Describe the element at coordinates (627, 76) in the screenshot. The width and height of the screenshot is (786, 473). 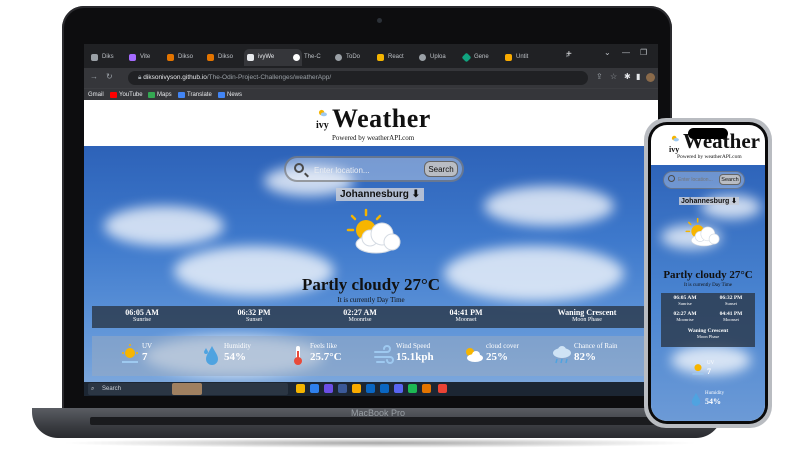
I see `extensions-icon: ✱` at that location.